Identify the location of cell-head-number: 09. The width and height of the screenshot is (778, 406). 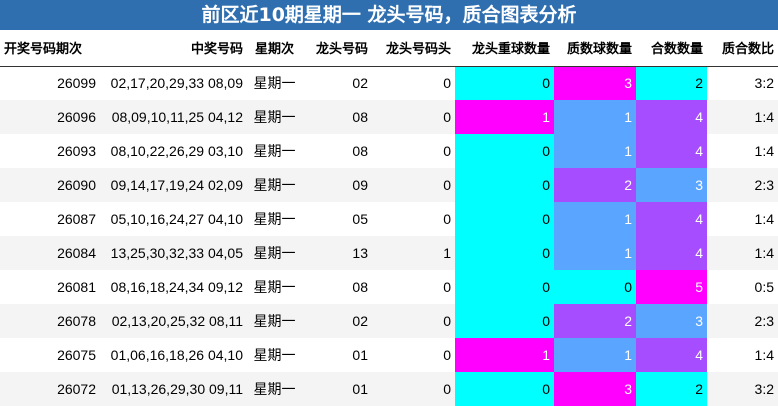
(337, 185).